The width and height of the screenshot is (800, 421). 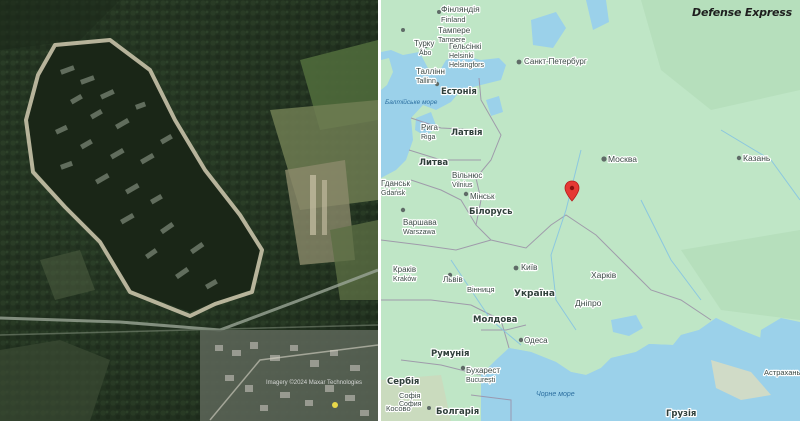 I want to click on label-black-sea: Чорне море, so click(x=555, y=394).